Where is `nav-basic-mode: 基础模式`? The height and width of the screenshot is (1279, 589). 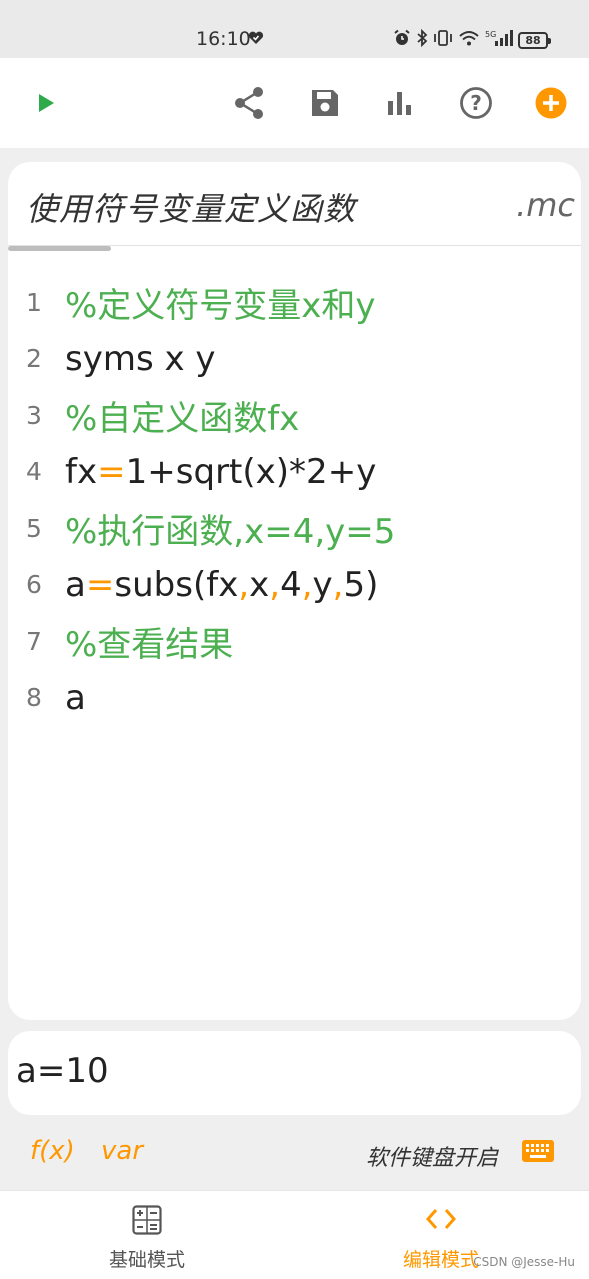
nav-basic-mode: 基础模式 is located at coordinates (147, 1235).